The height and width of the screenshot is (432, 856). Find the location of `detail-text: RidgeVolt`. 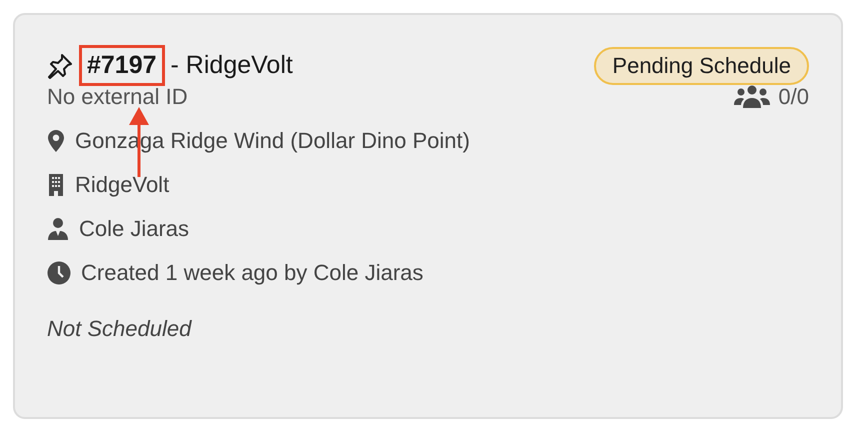

detail-text: RidgeVolt is located at coordinates (122, 185).